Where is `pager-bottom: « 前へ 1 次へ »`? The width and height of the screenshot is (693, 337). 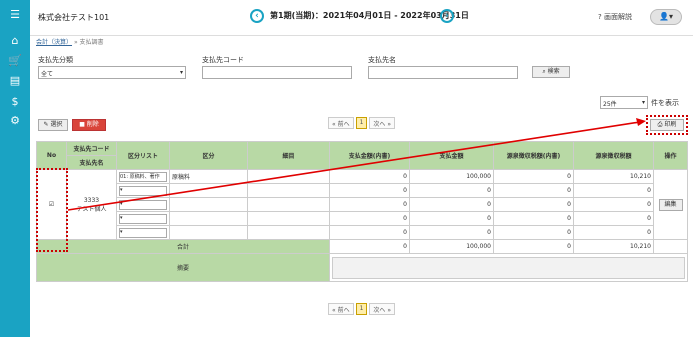
pager-bottom: « 前へ 1 次へ » is located at coordinates (362, 309).